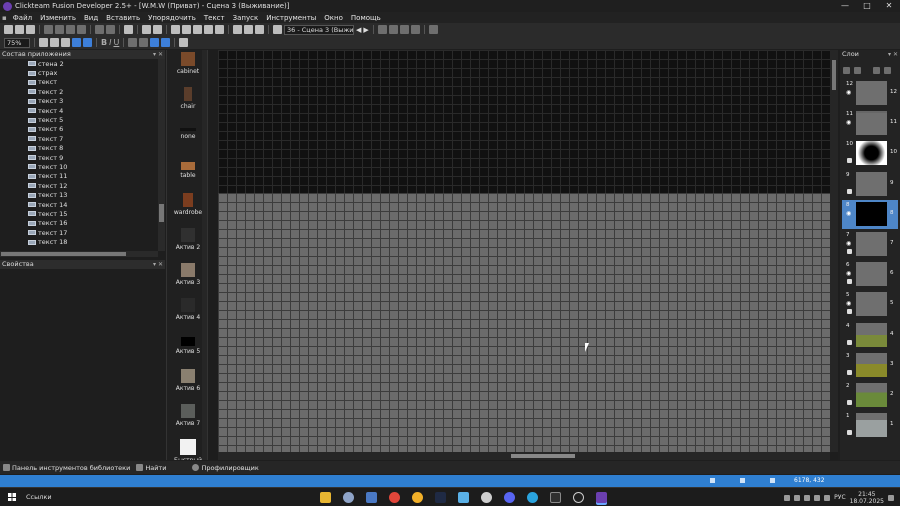  Describe the element at coordinates (133, 42) in the screenshot. I see `text-color-icon` at that location.